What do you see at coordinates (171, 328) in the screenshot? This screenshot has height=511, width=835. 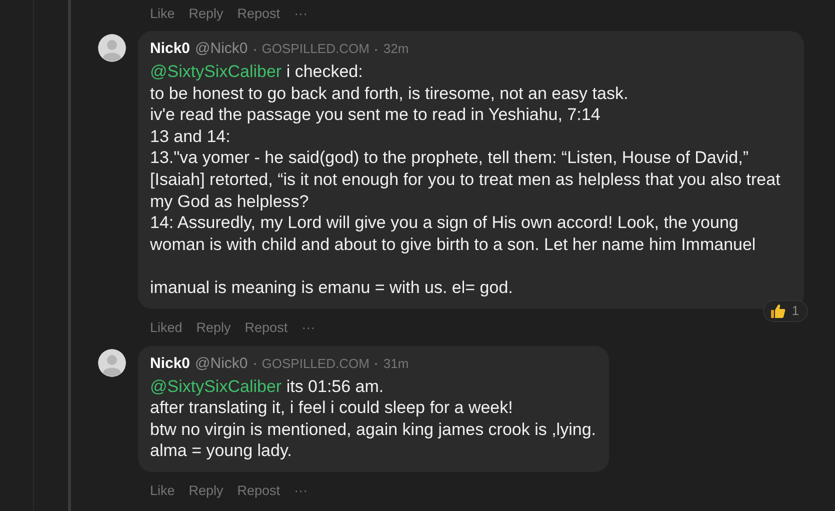 I see `action-link: Liked` at bounding box center [171, 328].